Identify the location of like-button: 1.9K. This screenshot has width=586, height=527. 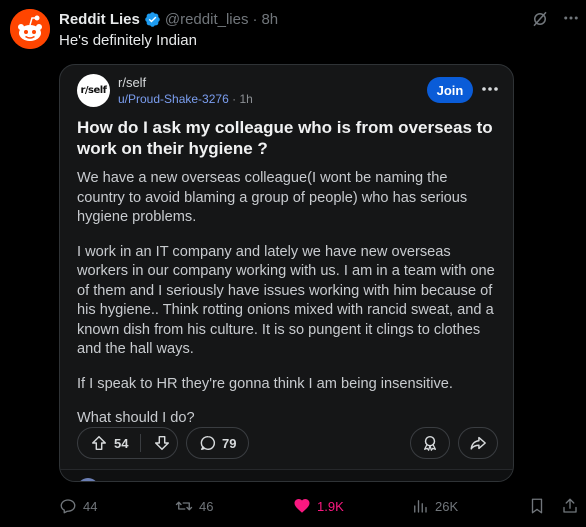
(318, 506).